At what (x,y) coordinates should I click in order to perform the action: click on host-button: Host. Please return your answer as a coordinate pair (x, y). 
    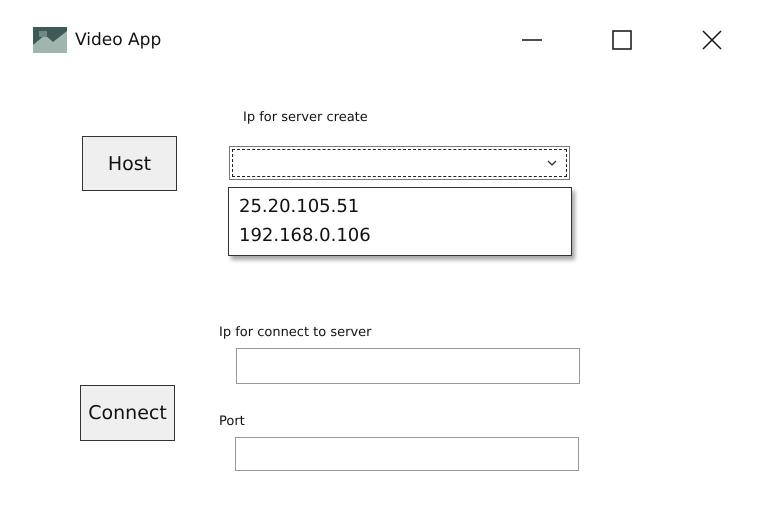
    Looking at the image, I should click on (129, 163).